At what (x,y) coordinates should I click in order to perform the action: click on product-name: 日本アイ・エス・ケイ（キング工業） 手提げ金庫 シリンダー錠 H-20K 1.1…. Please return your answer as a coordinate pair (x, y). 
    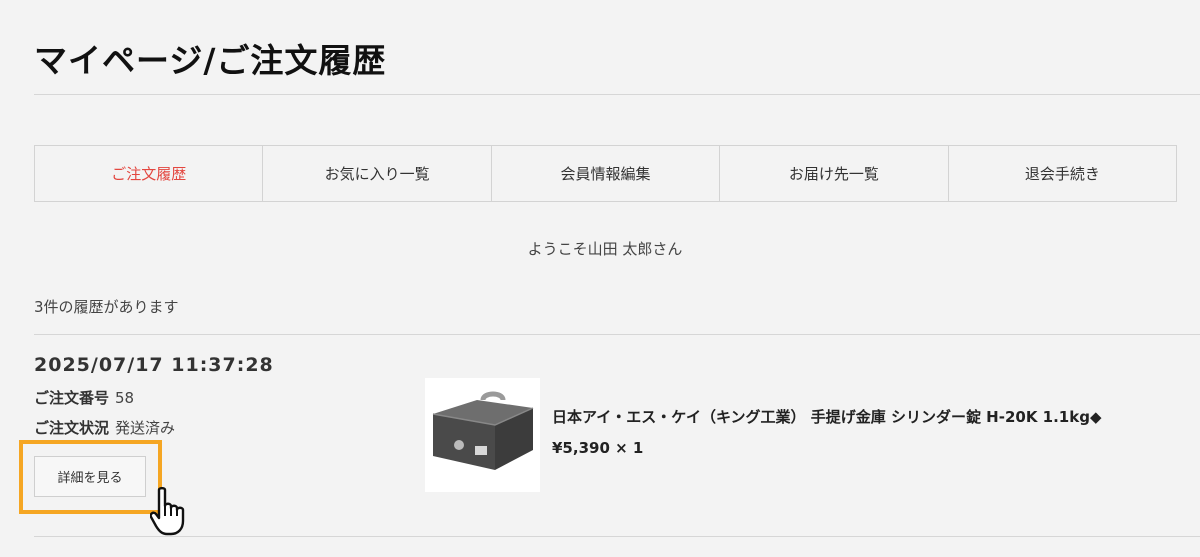
    Looking at the image, I should click on (827, 416).